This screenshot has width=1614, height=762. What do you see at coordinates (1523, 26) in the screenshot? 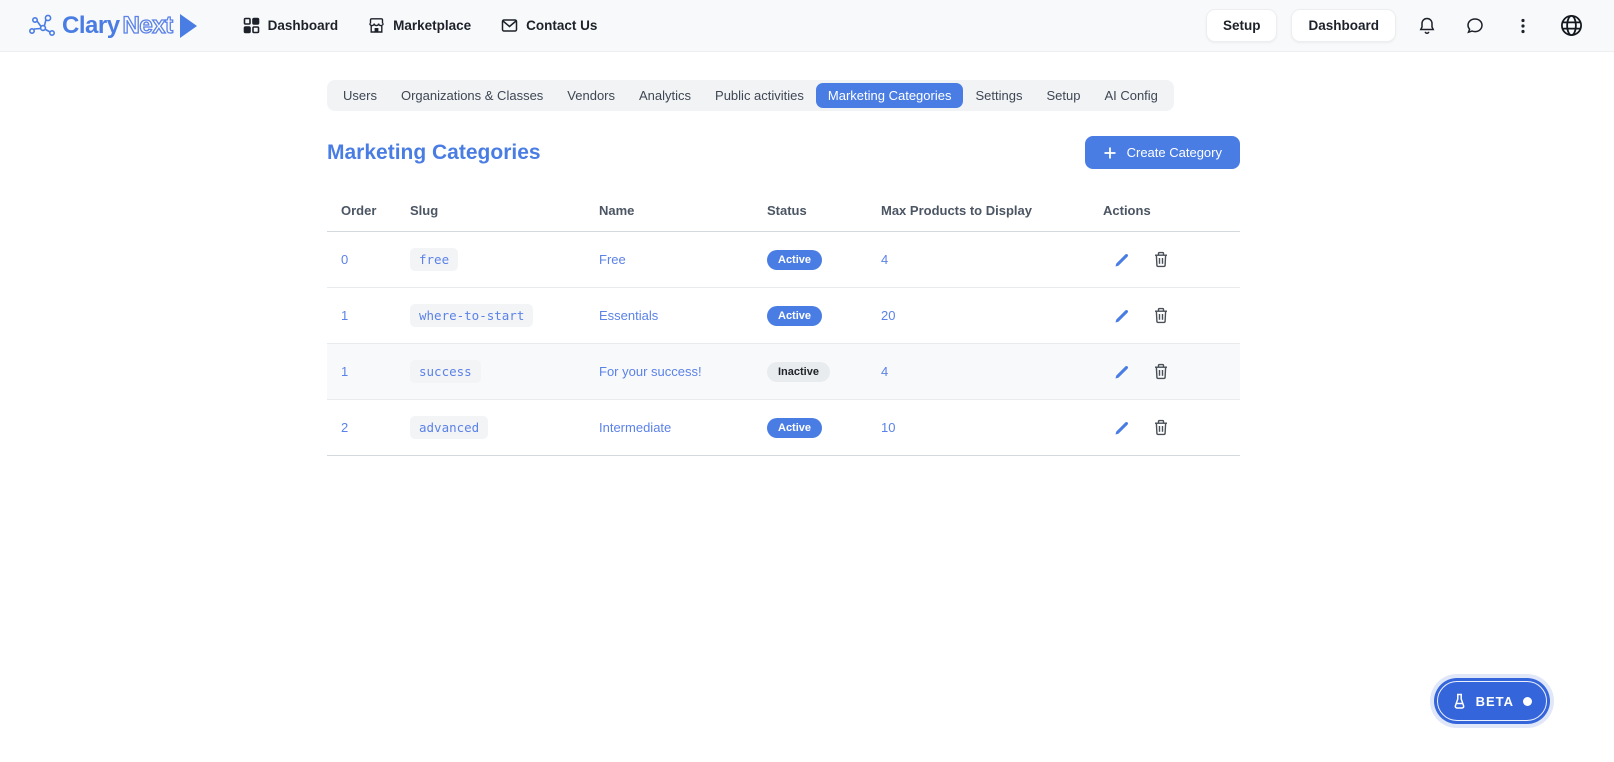
I see `kebab-menu-icon` at bounding box center [1523, 26].